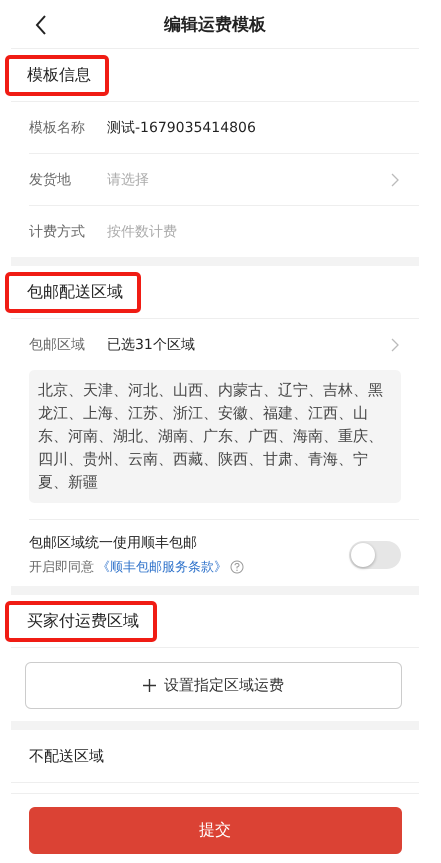  What do you see at coordinates (142, 231) in the screenshot?
I see `billing-method-value: 按件数计费` at bounding box center [142, 231].